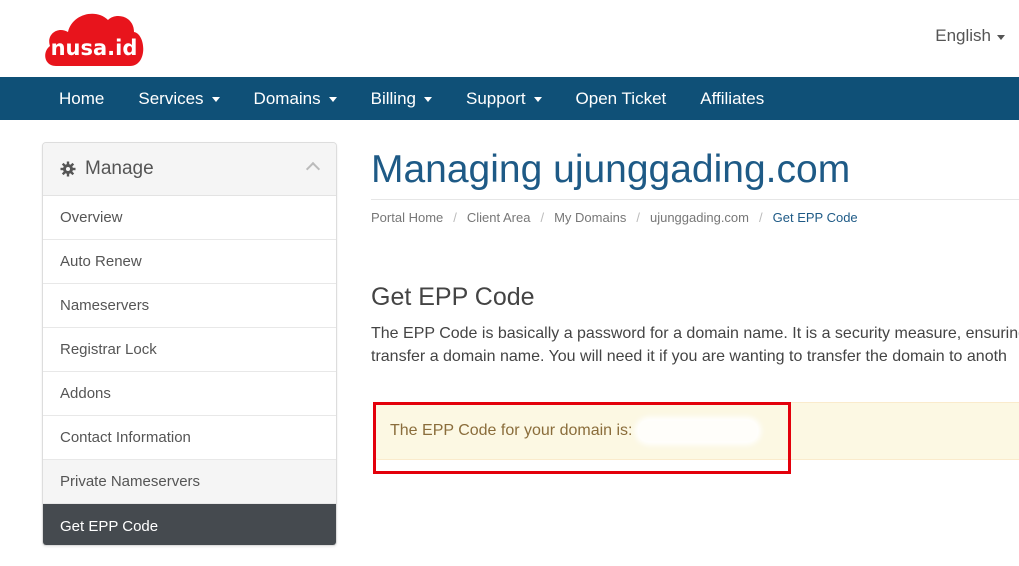 This screenshot has height=566, width=1019. I want to click on breadcrumb-portal-home: Portal Home, so click(407, 217).